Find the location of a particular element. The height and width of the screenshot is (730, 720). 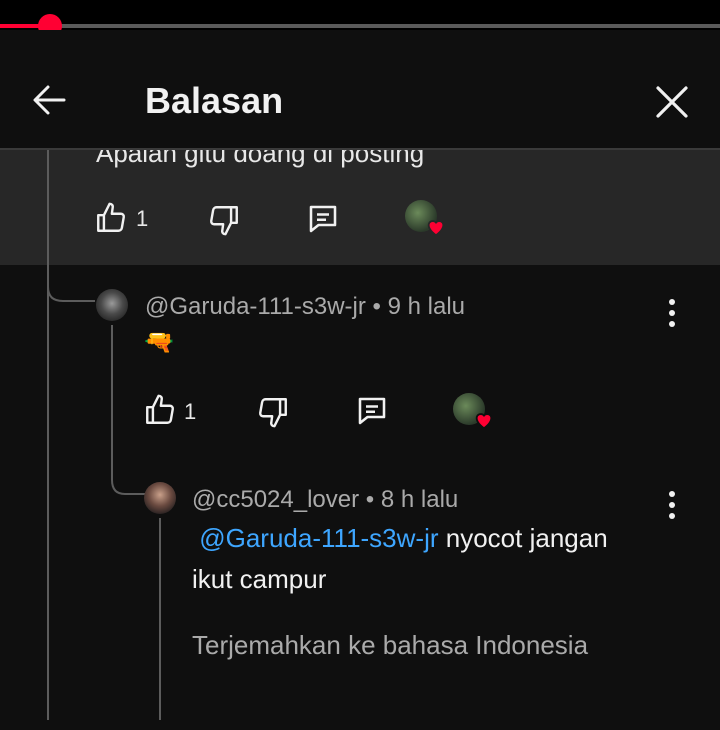

comment-text-part: nyocot jangan is located at coordinates (526, 538).